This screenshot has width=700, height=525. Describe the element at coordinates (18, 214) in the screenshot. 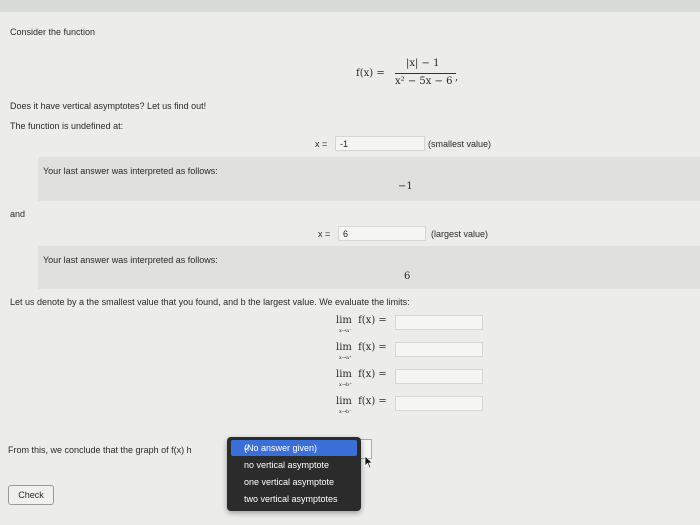

I see `and-text: and` at that location.